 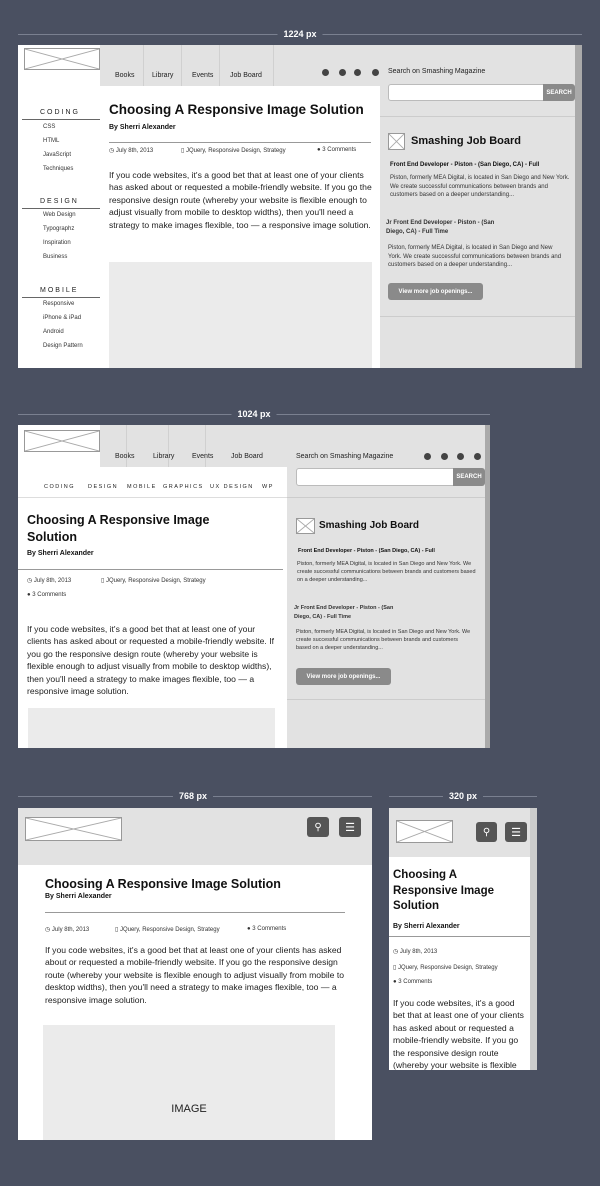 I want to click on category-link: Techniques, so click(x=58, y=169).